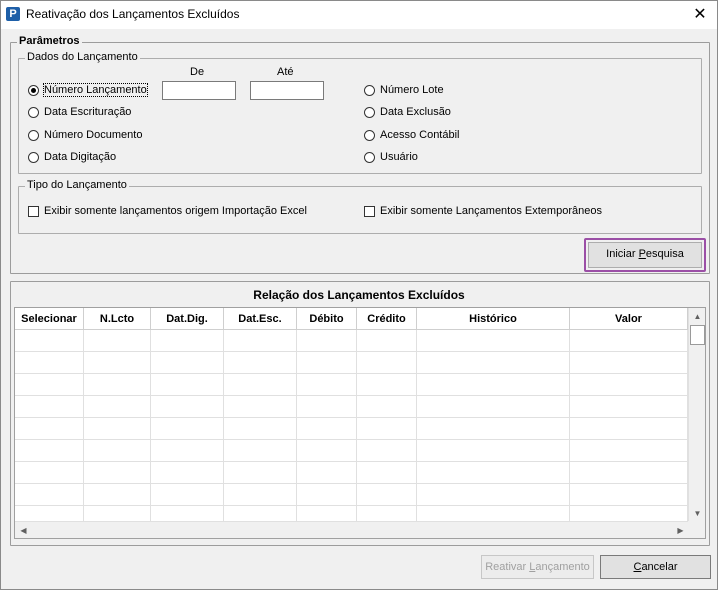 The width and height of the screenshot is (718, 590). I want to click on ate-input, so click(287, 90).